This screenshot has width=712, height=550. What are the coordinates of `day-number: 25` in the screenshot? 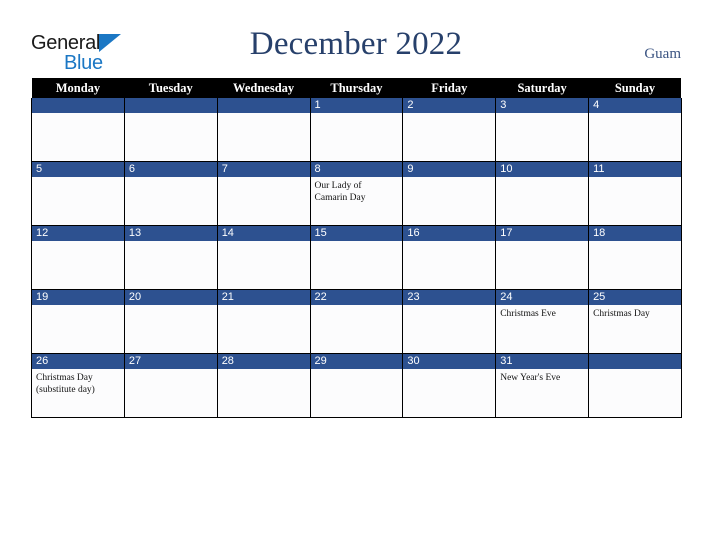 It's located at (635, 297).